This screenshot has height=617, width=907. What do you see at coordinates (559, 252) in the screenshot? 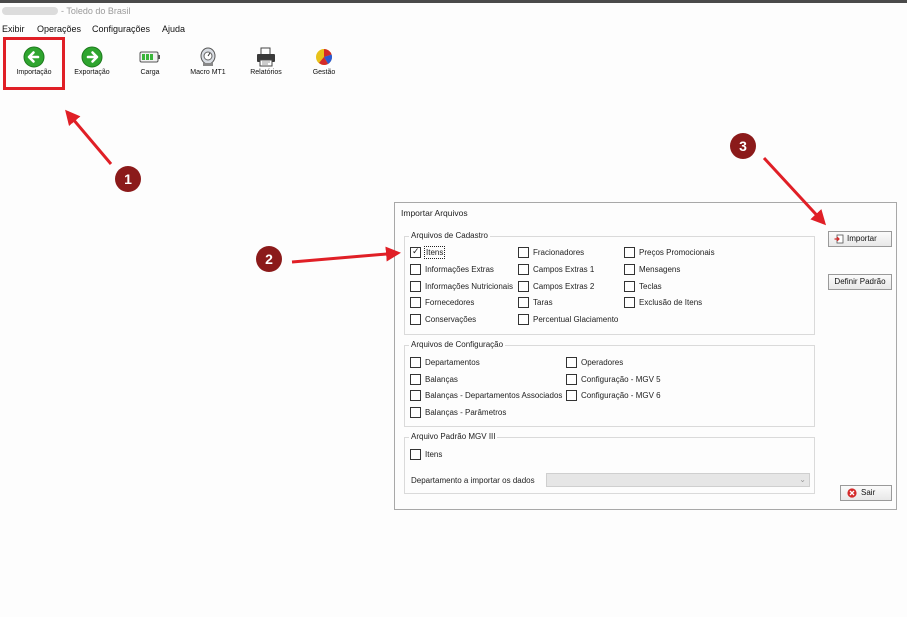
I see `checkbox-label: Fracionadores` at bounding box center [559, 252].